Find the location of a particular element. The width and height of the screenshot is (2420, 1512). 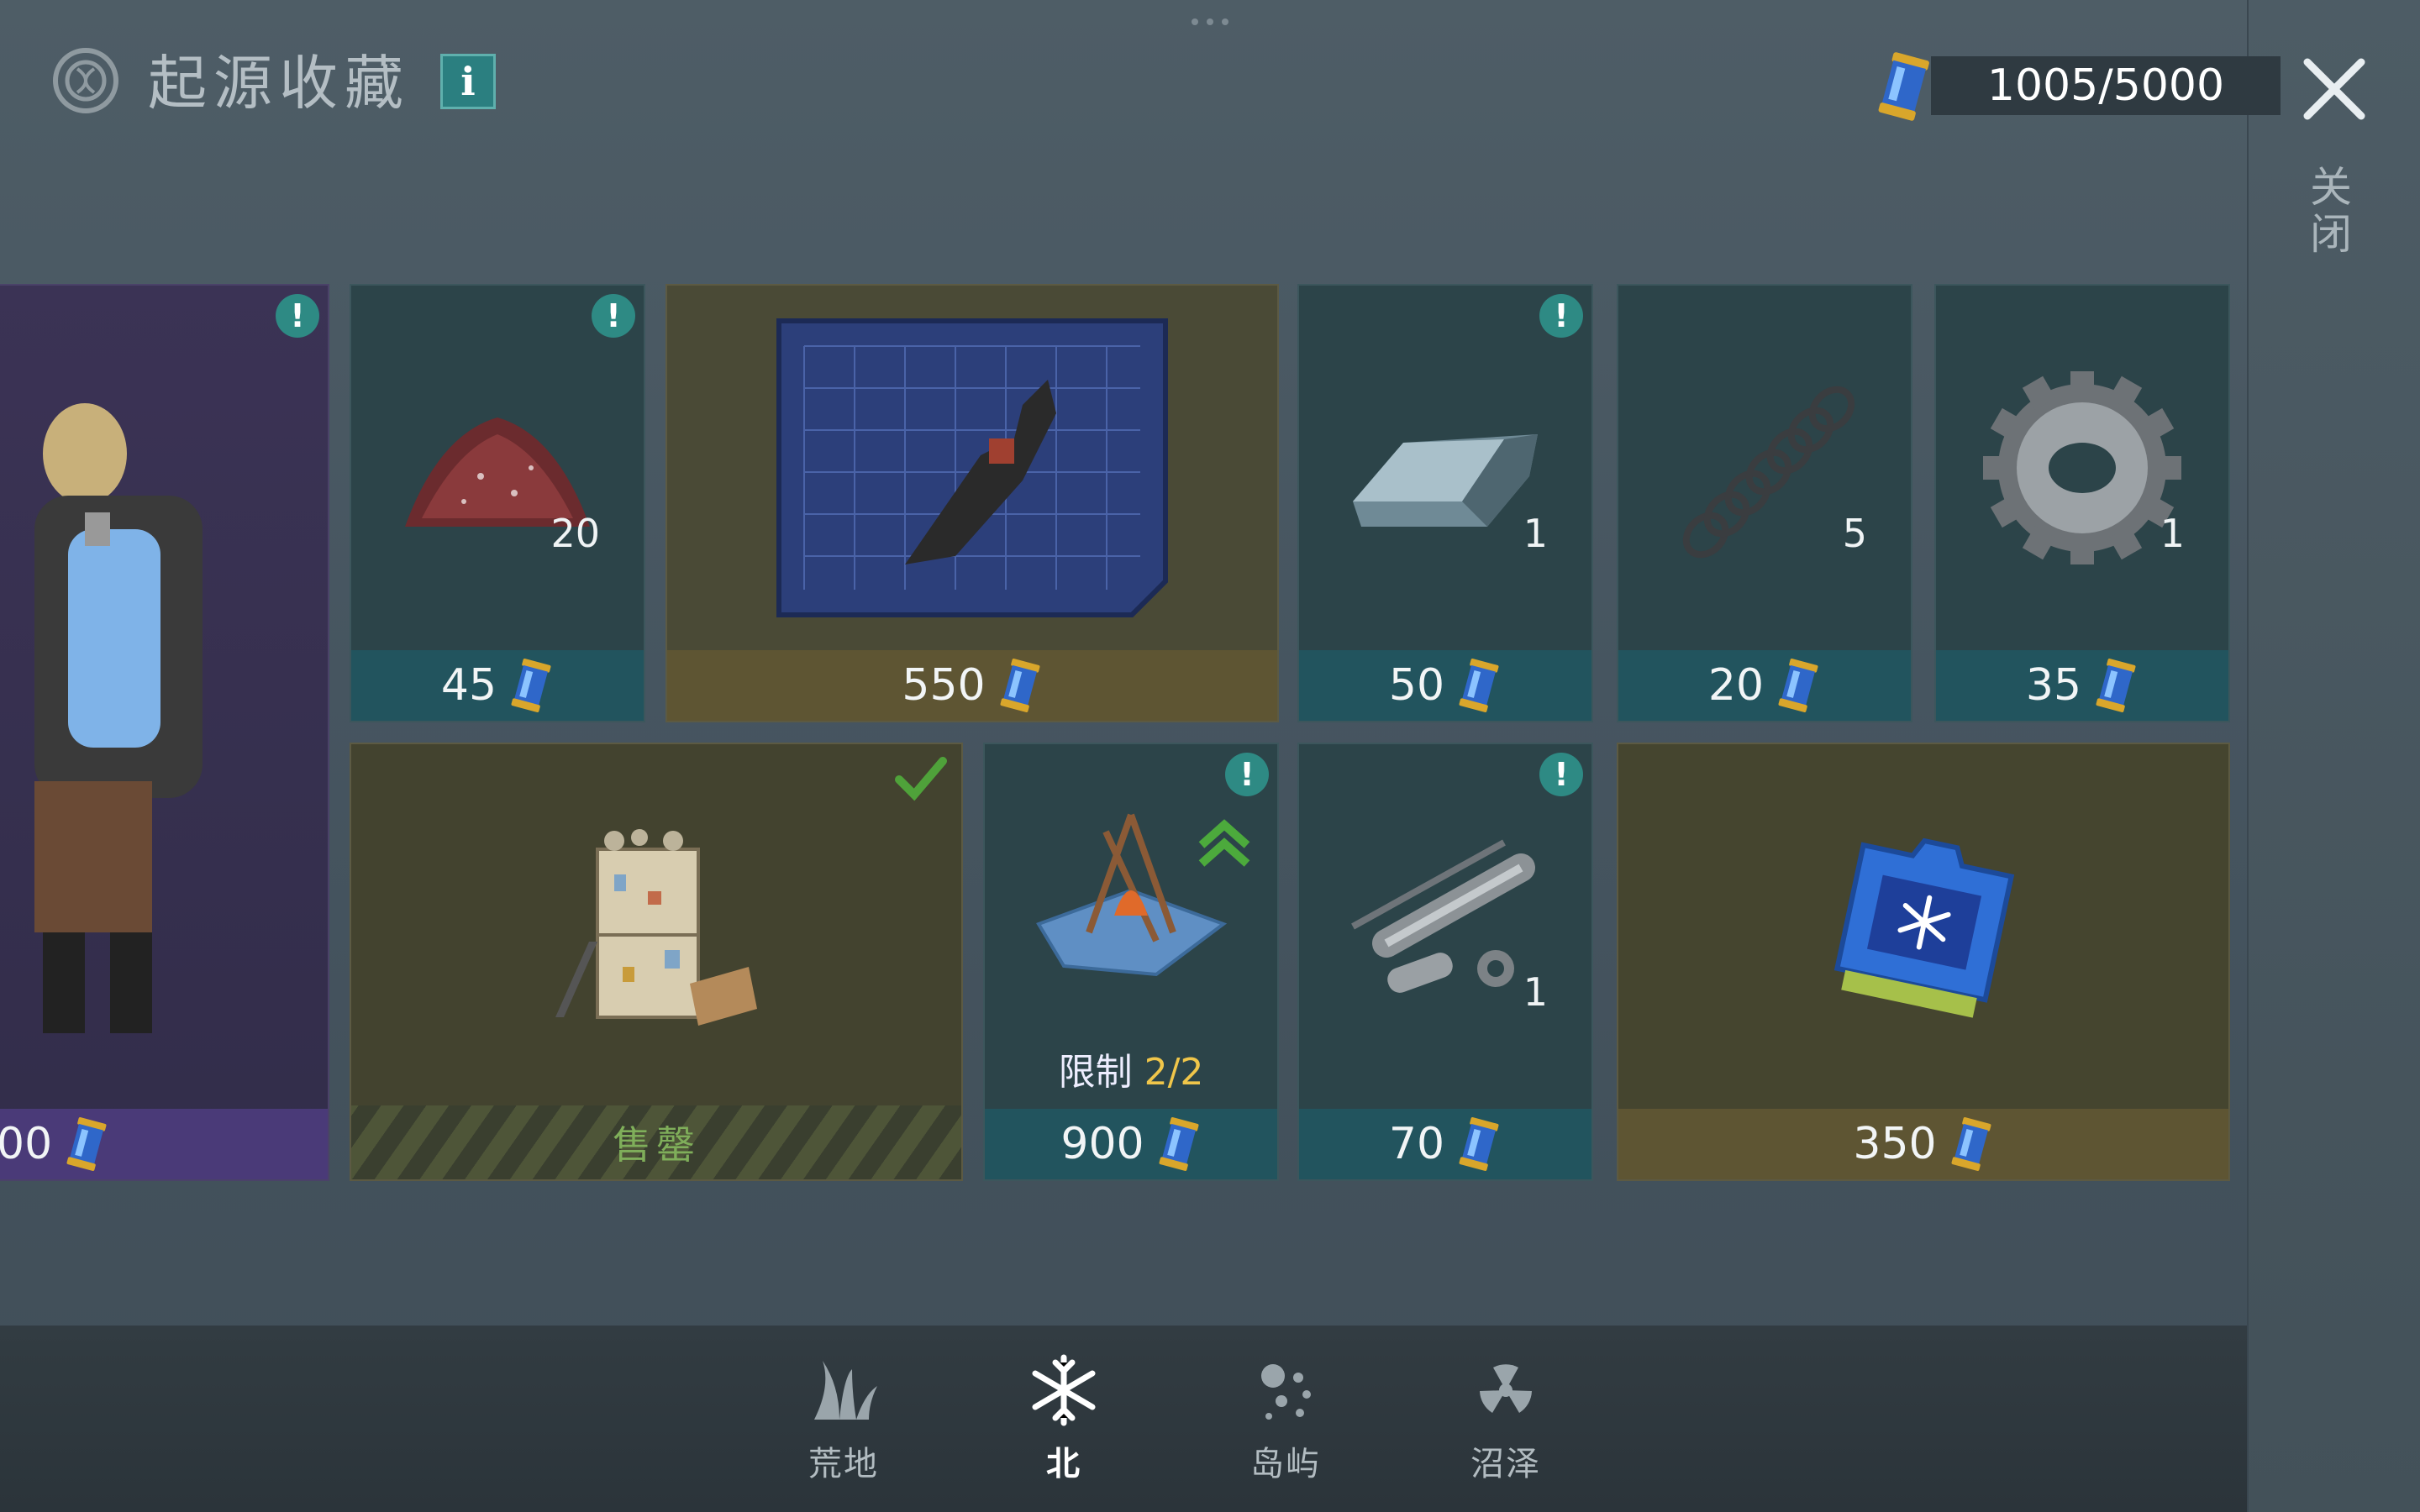

close-icon is located at coordinates (2334, 89).